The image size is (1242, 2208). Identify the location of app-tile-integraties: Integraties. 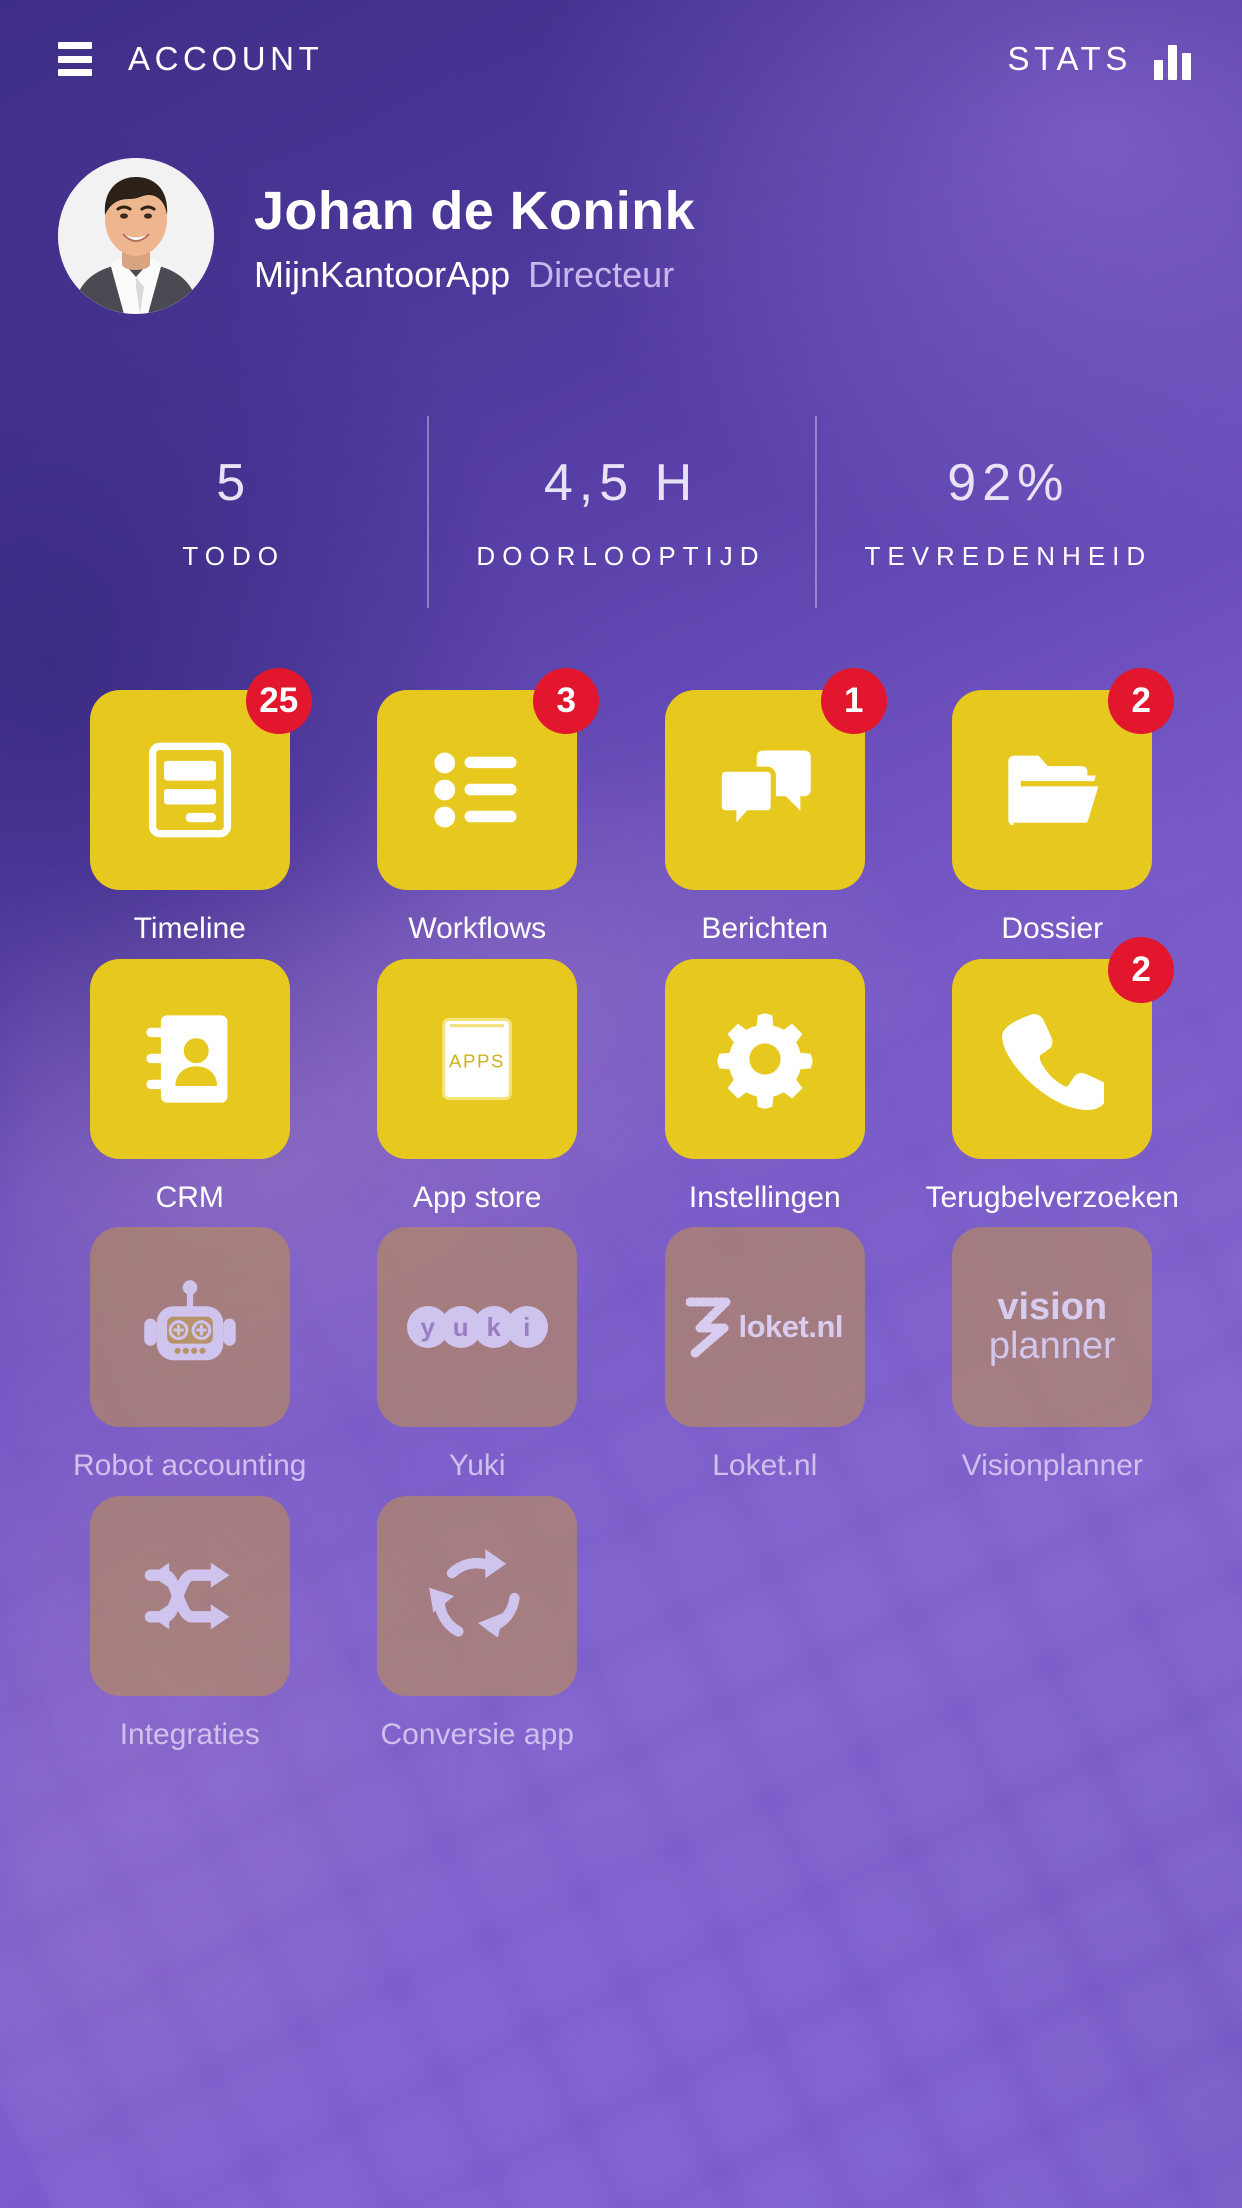
(190, 1624).